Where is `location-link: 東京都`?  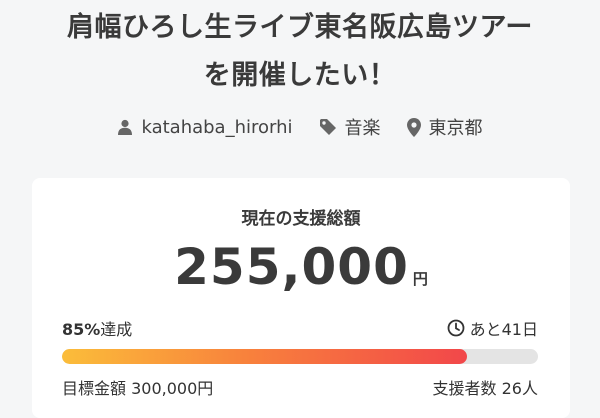 location-link: 東京都 is located at coordinates (444, 127).